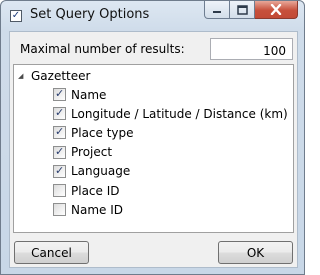 Image resolution: width=320 pixels, height=275 pixels. What do you see at coordinates (255, 252) in the screenshot?
I see `ok-button: OK` at bounding box center [255, 252].